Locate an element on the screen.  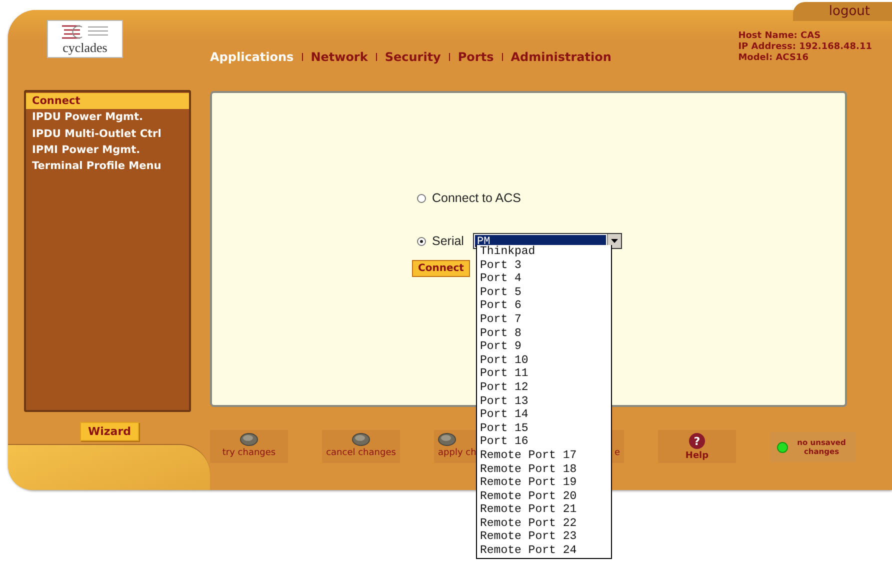
sidebar-item: IPMI Power Mgmt. is located at coordinates (107, 150).